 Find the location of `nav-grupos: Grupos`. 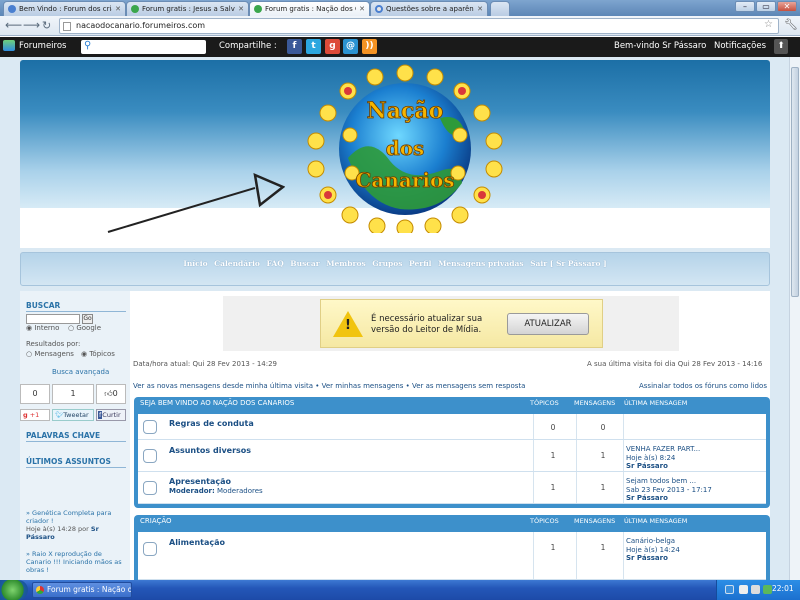

nav-grupos: Grupos is located at coordinates (387, 263).